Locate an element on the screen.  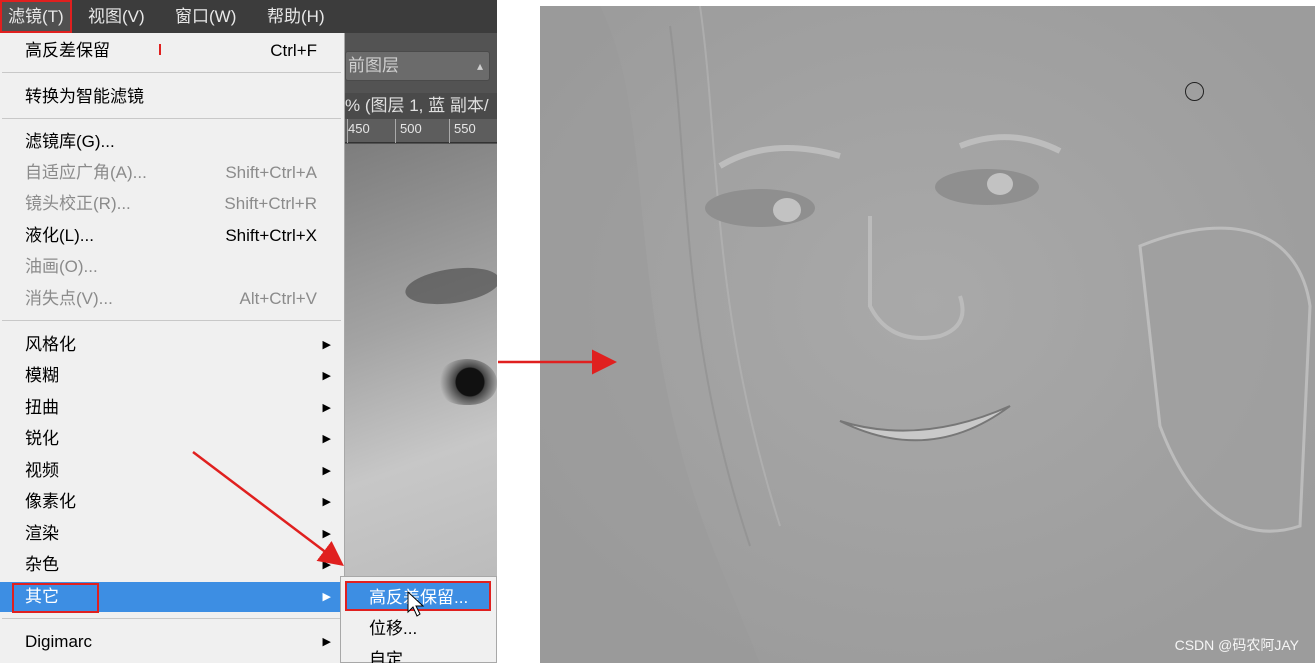
menu-help: 帮助(H) is located at coordinates (296, 16).